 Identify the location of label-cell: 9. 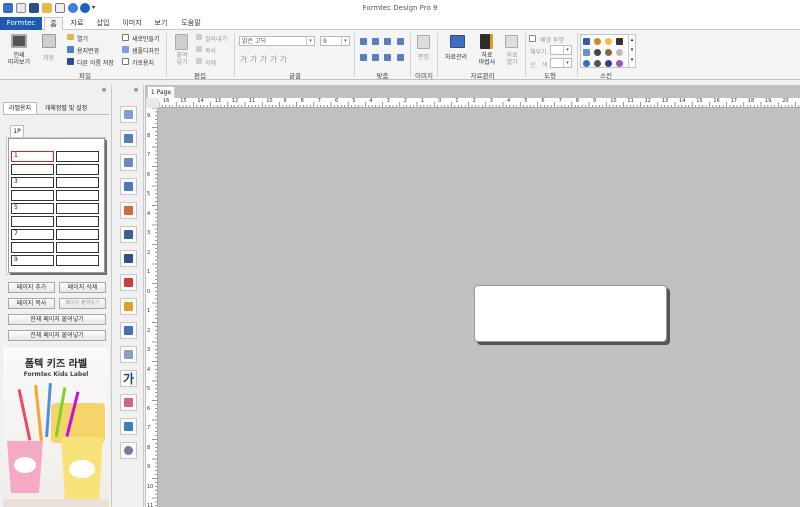
(32, 260).